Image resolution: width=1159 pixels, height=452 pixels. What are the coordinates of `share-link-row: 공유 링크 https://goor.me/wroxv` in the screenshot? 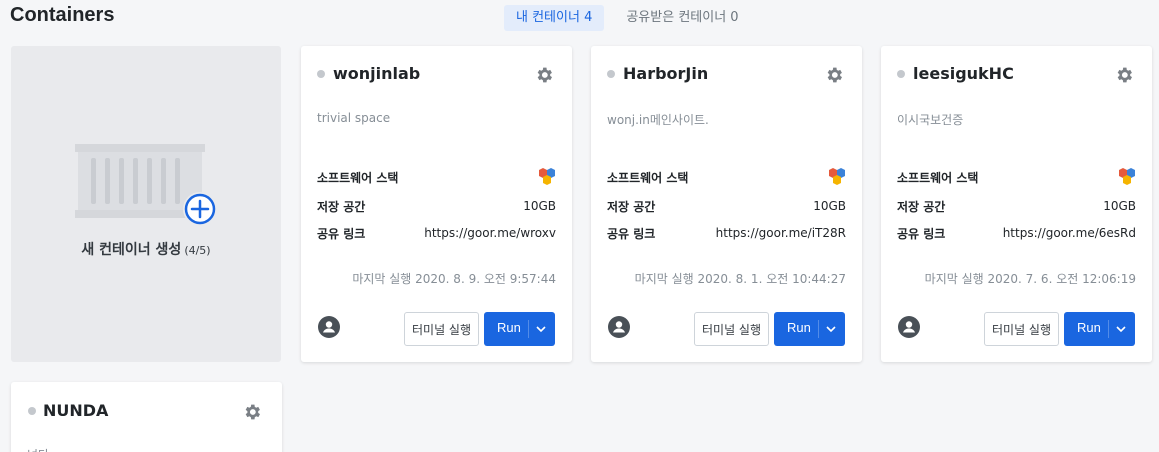 It's located at (436, 233).